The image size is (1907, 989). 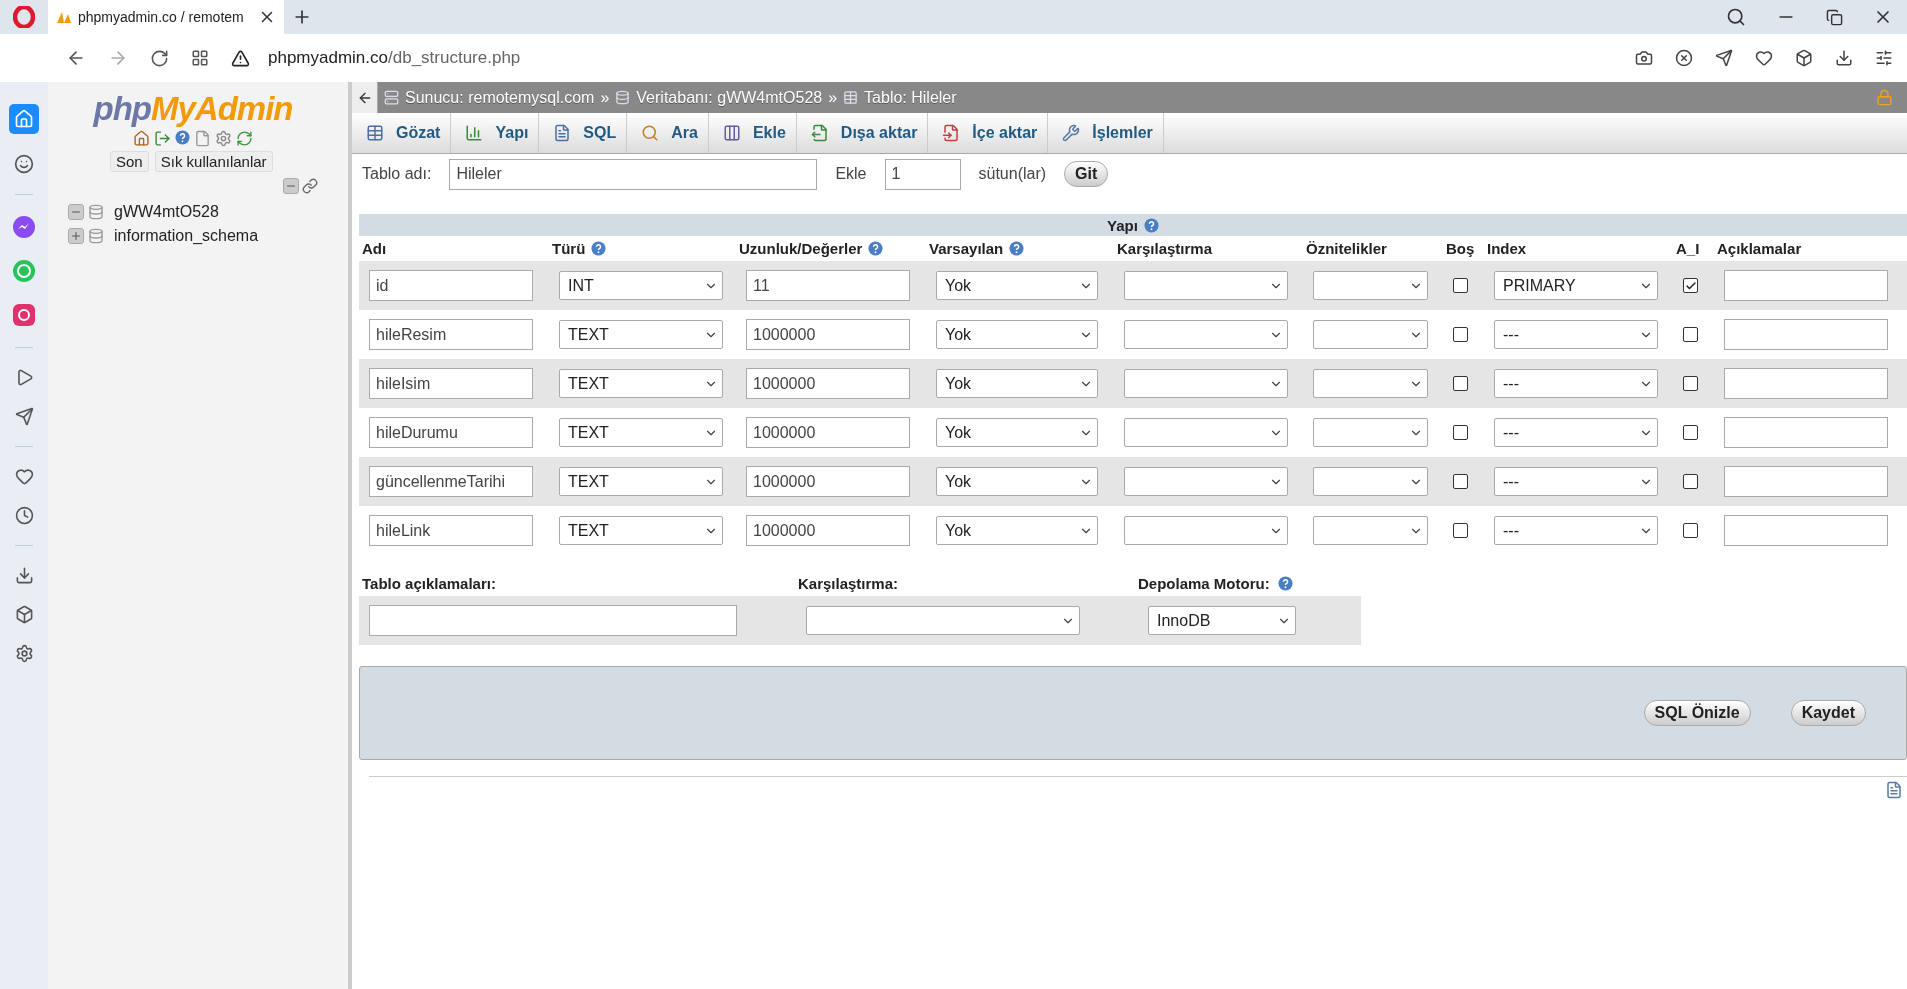 I want to click on grid-icon, so click(x=200, y=58).